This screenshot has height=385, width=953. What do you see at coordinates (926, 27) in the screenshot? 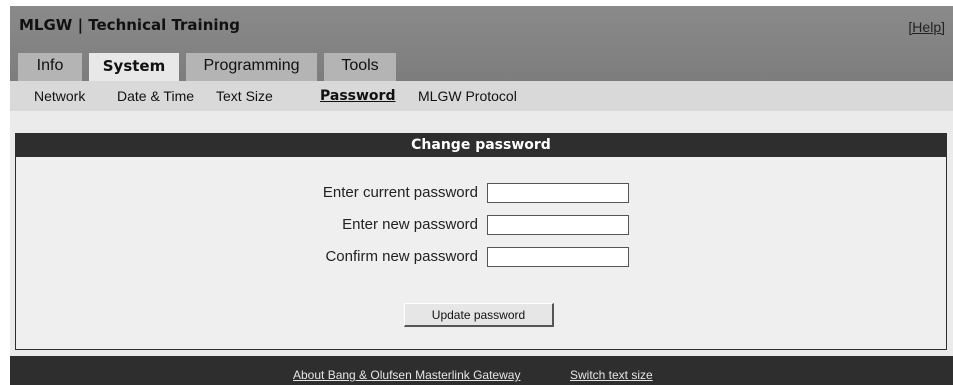
I see `help-link: [Help]` at bounding box center [926, 27].